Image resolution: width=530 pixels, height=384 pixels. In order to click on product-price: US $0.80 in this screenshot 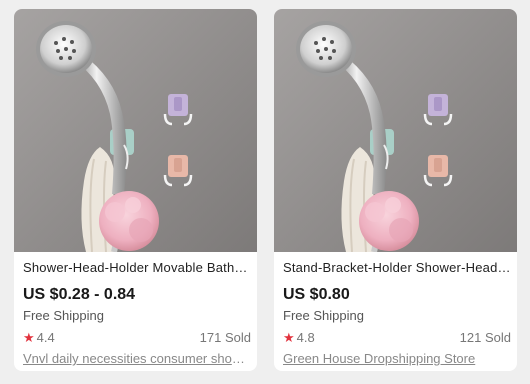, I will do `click(316, 294)`.